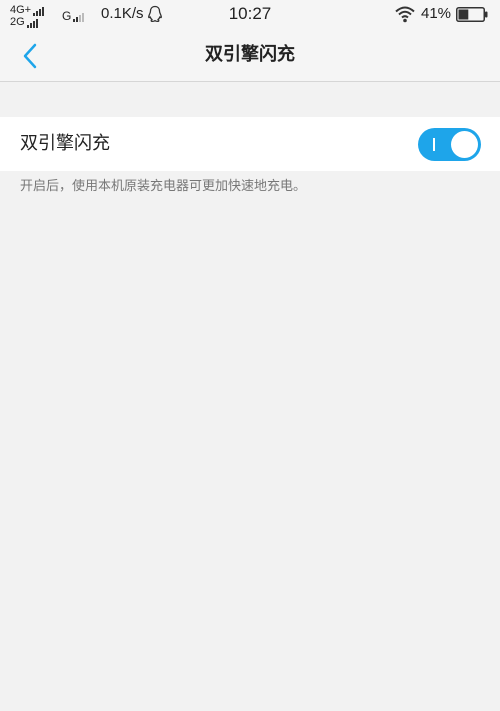 The width and height of the screenshot is (500, 711). What do you see at coordinates (463, 14) in the screenshot?
I see `battery-fill` at bounding box center [463, 14].